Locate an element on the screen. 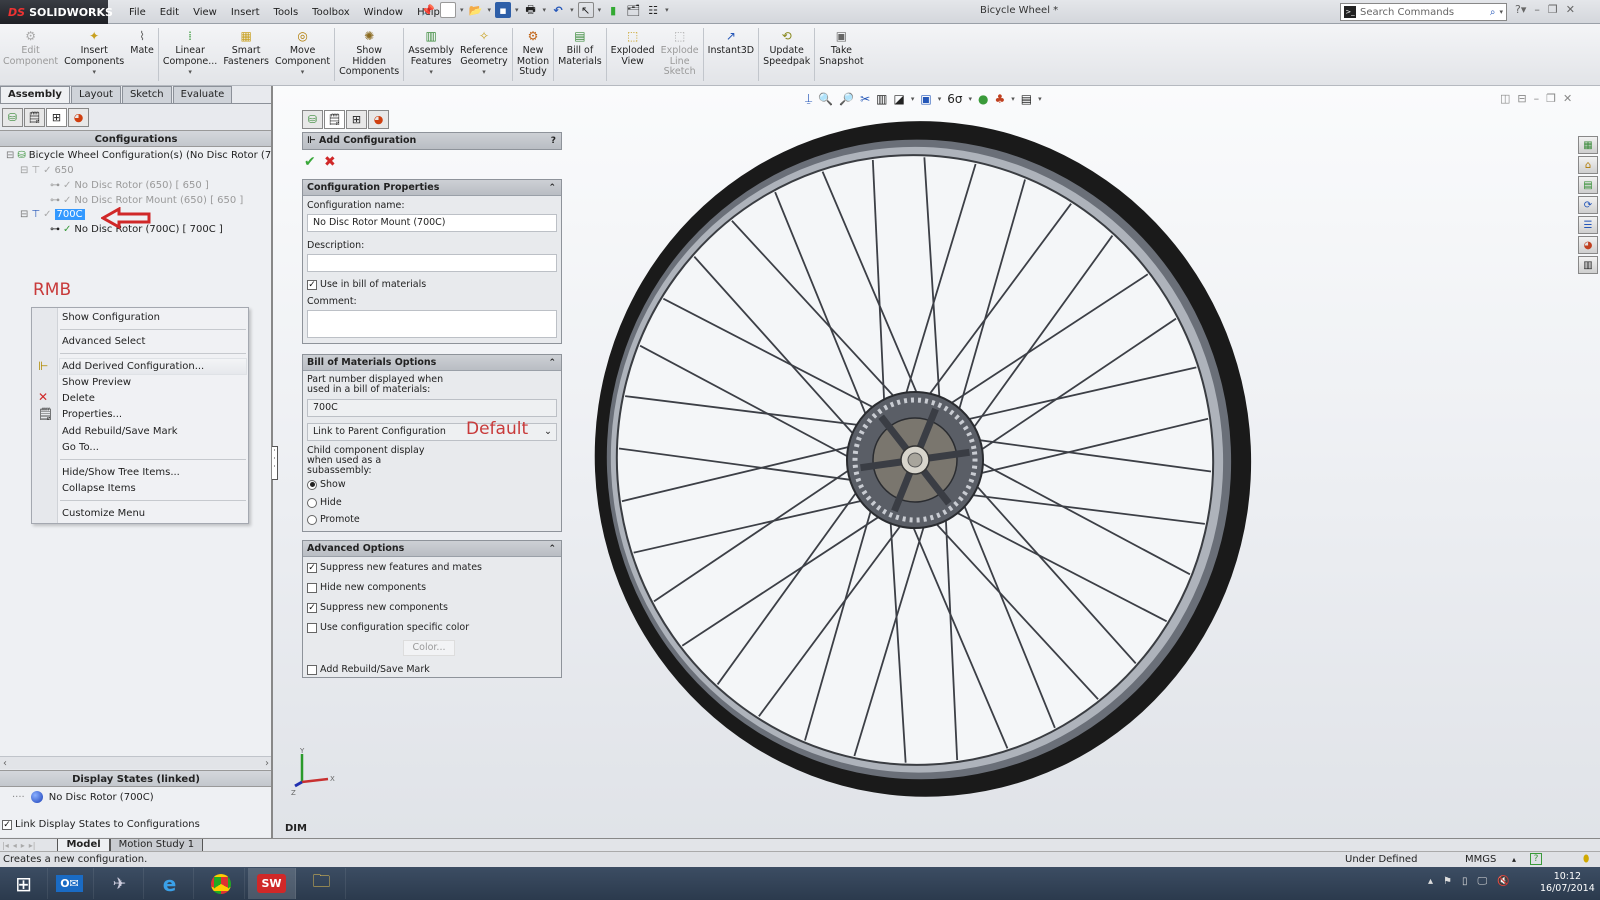  save-icon: ▪ is located at coordinates (503, 10).